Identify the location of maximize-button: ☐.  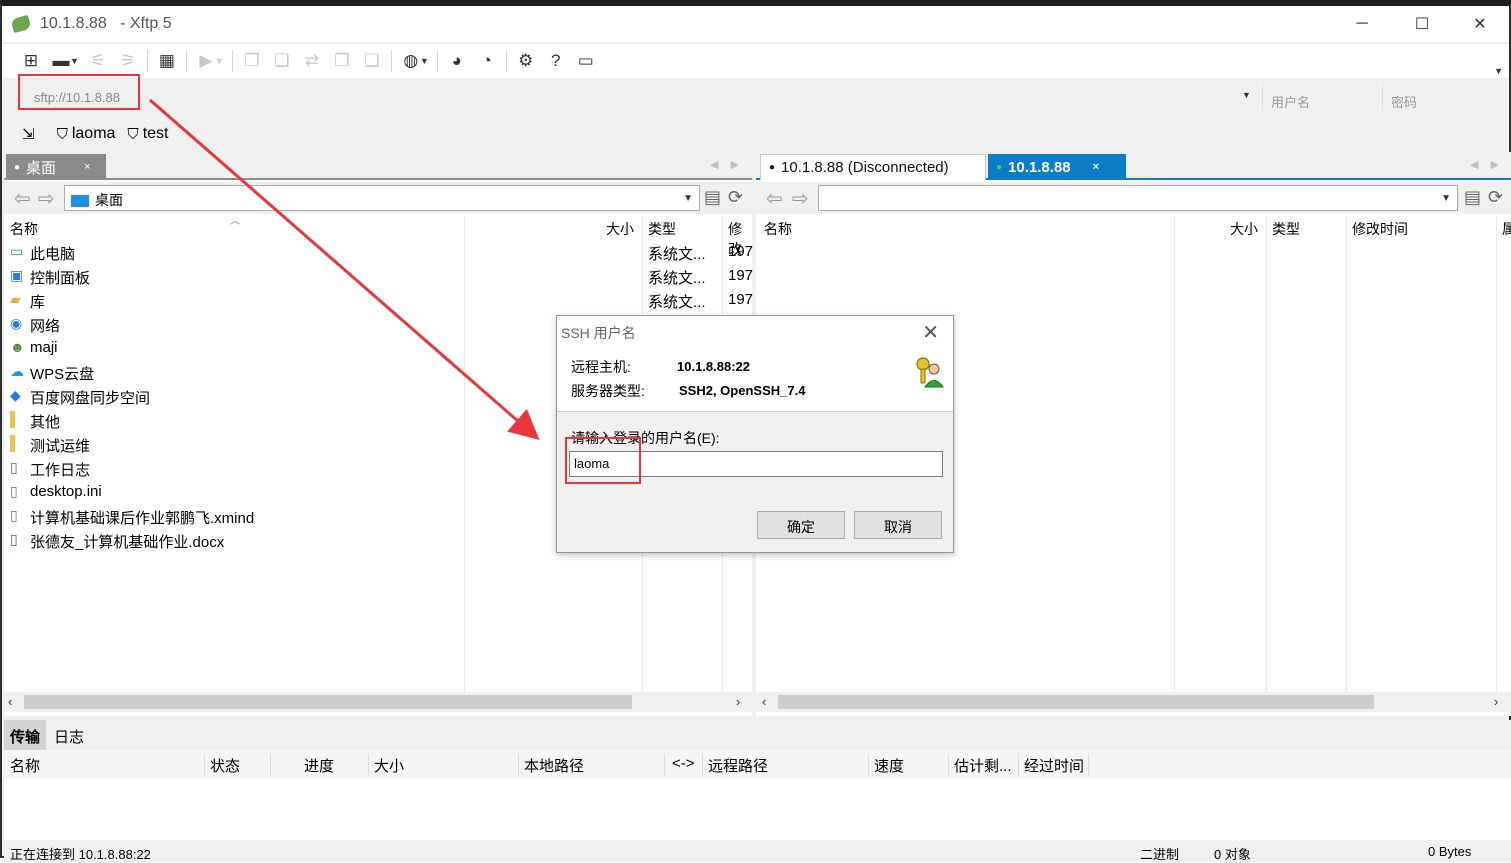
(1422, 24).